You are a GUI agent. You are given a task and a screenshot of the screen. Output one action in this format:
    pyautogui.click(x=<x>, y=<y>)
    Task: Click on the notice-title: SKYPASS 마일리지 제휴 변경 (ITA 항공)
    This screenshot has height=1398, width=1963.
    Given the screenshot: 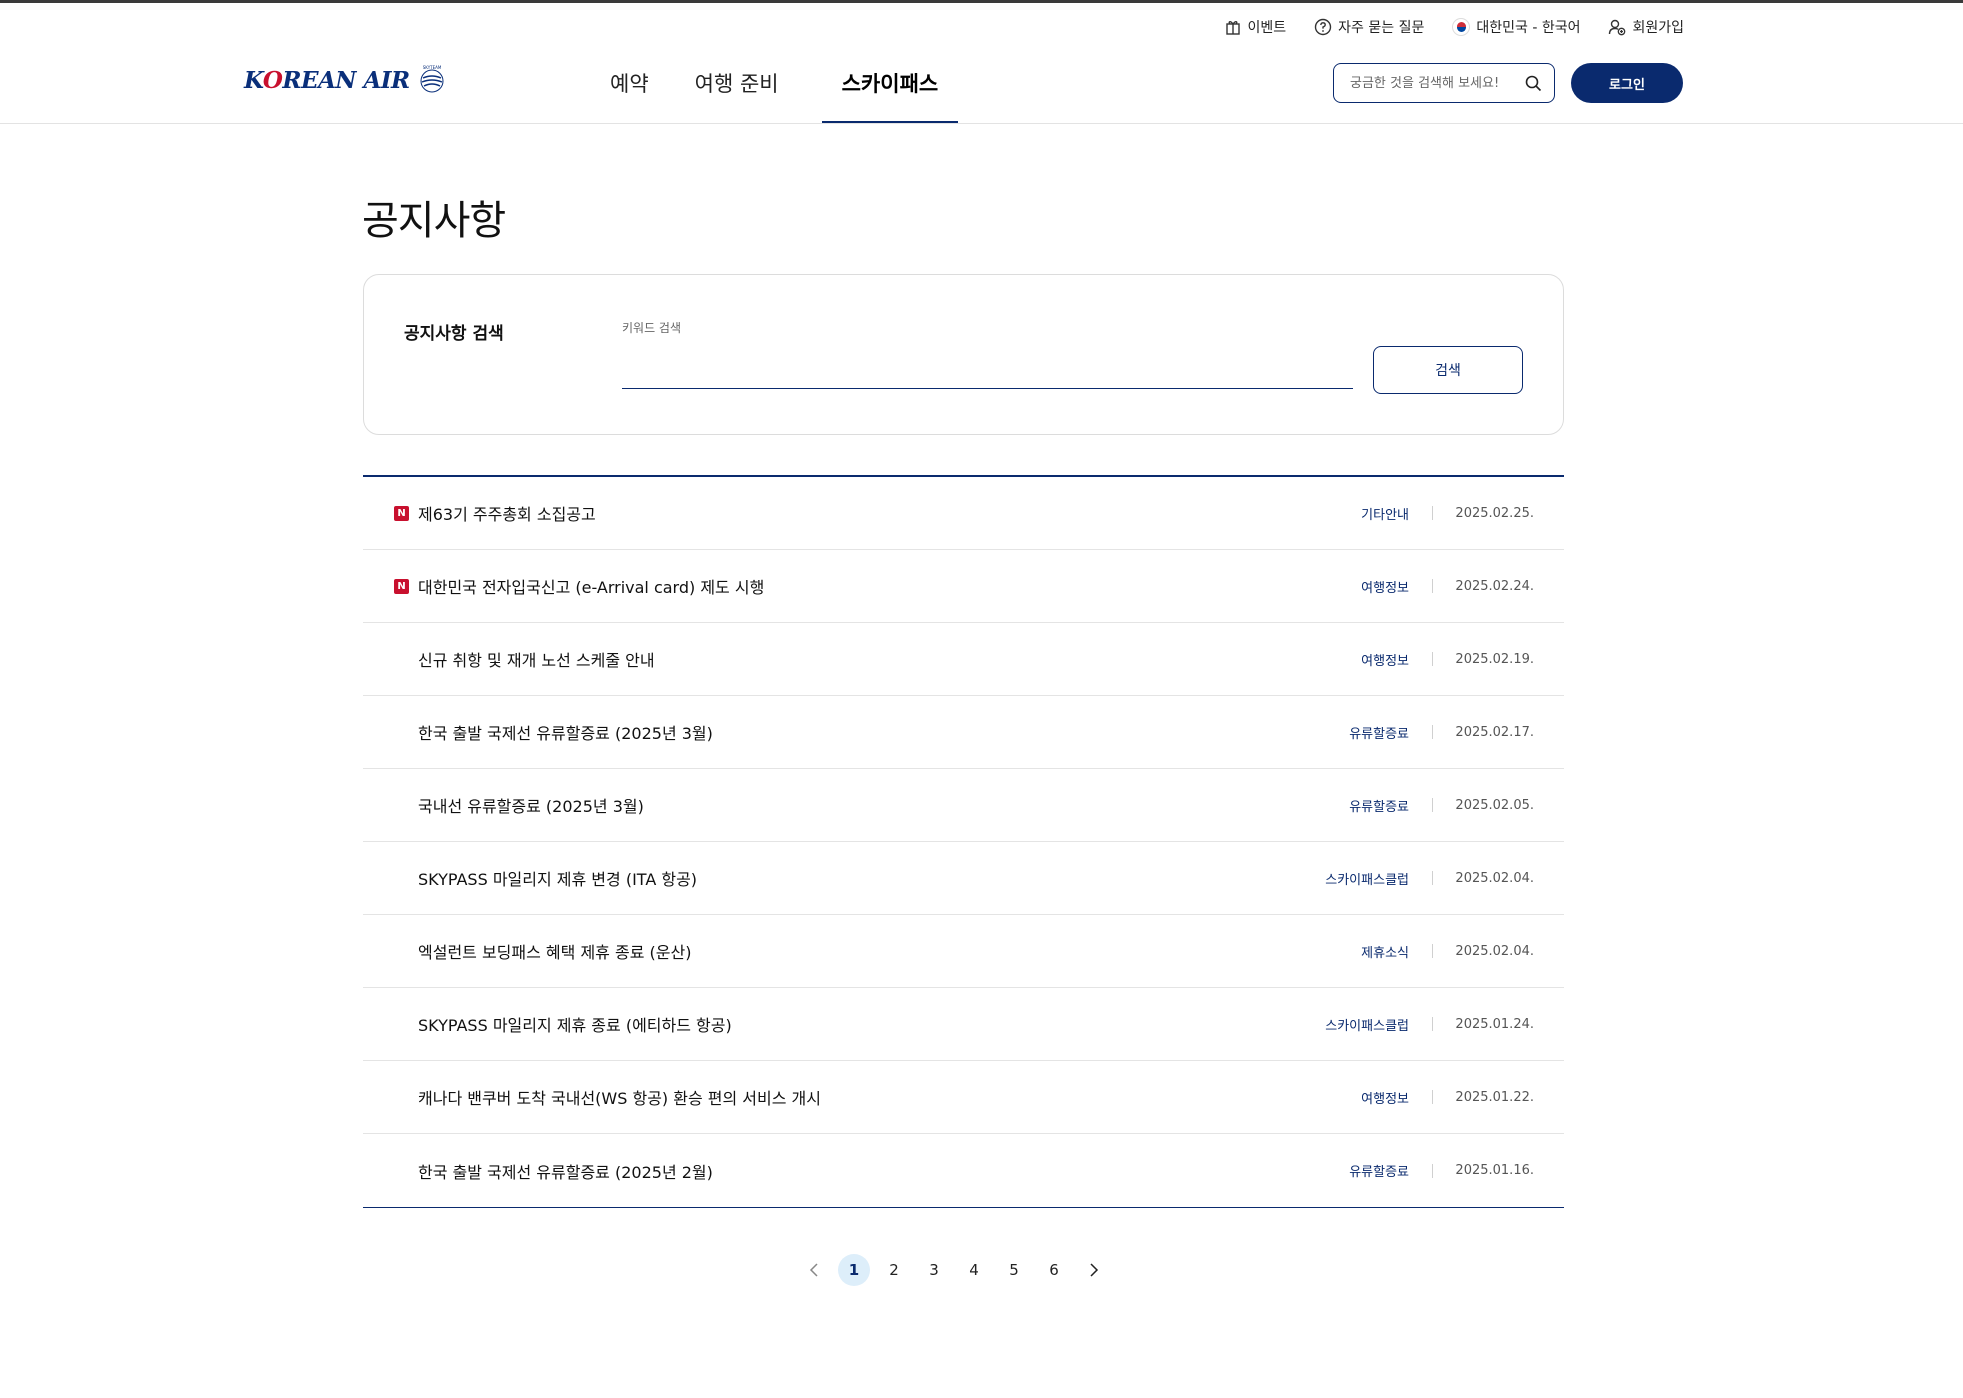 What is the action you would take?
    pyautogui.click(x=557, y=878)
    